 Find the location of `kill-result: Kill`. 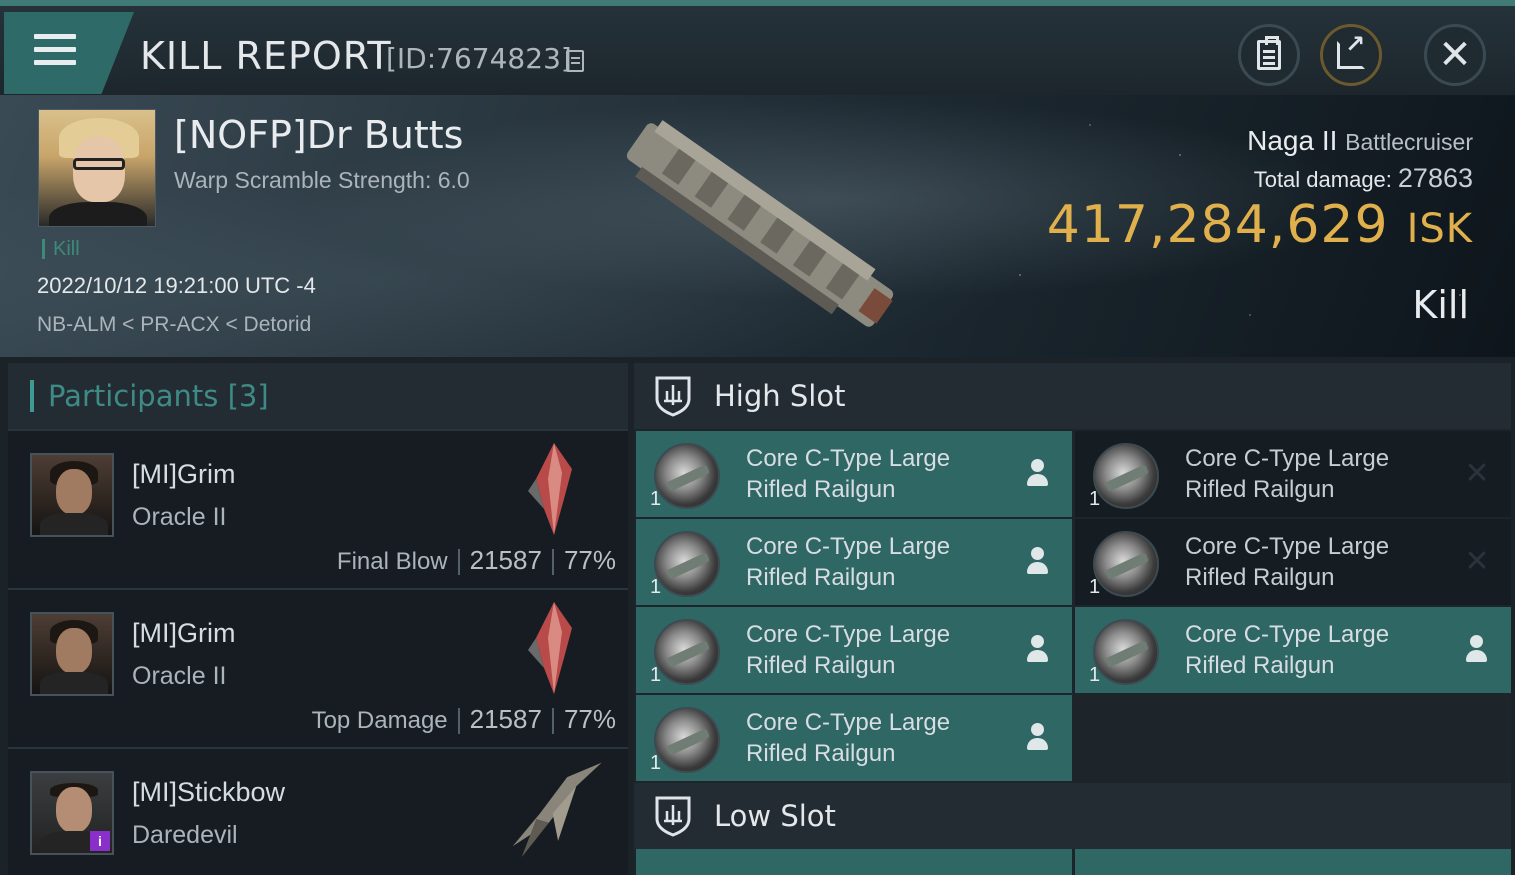

kill-result: Kill is located at coordinates (1440, 305).